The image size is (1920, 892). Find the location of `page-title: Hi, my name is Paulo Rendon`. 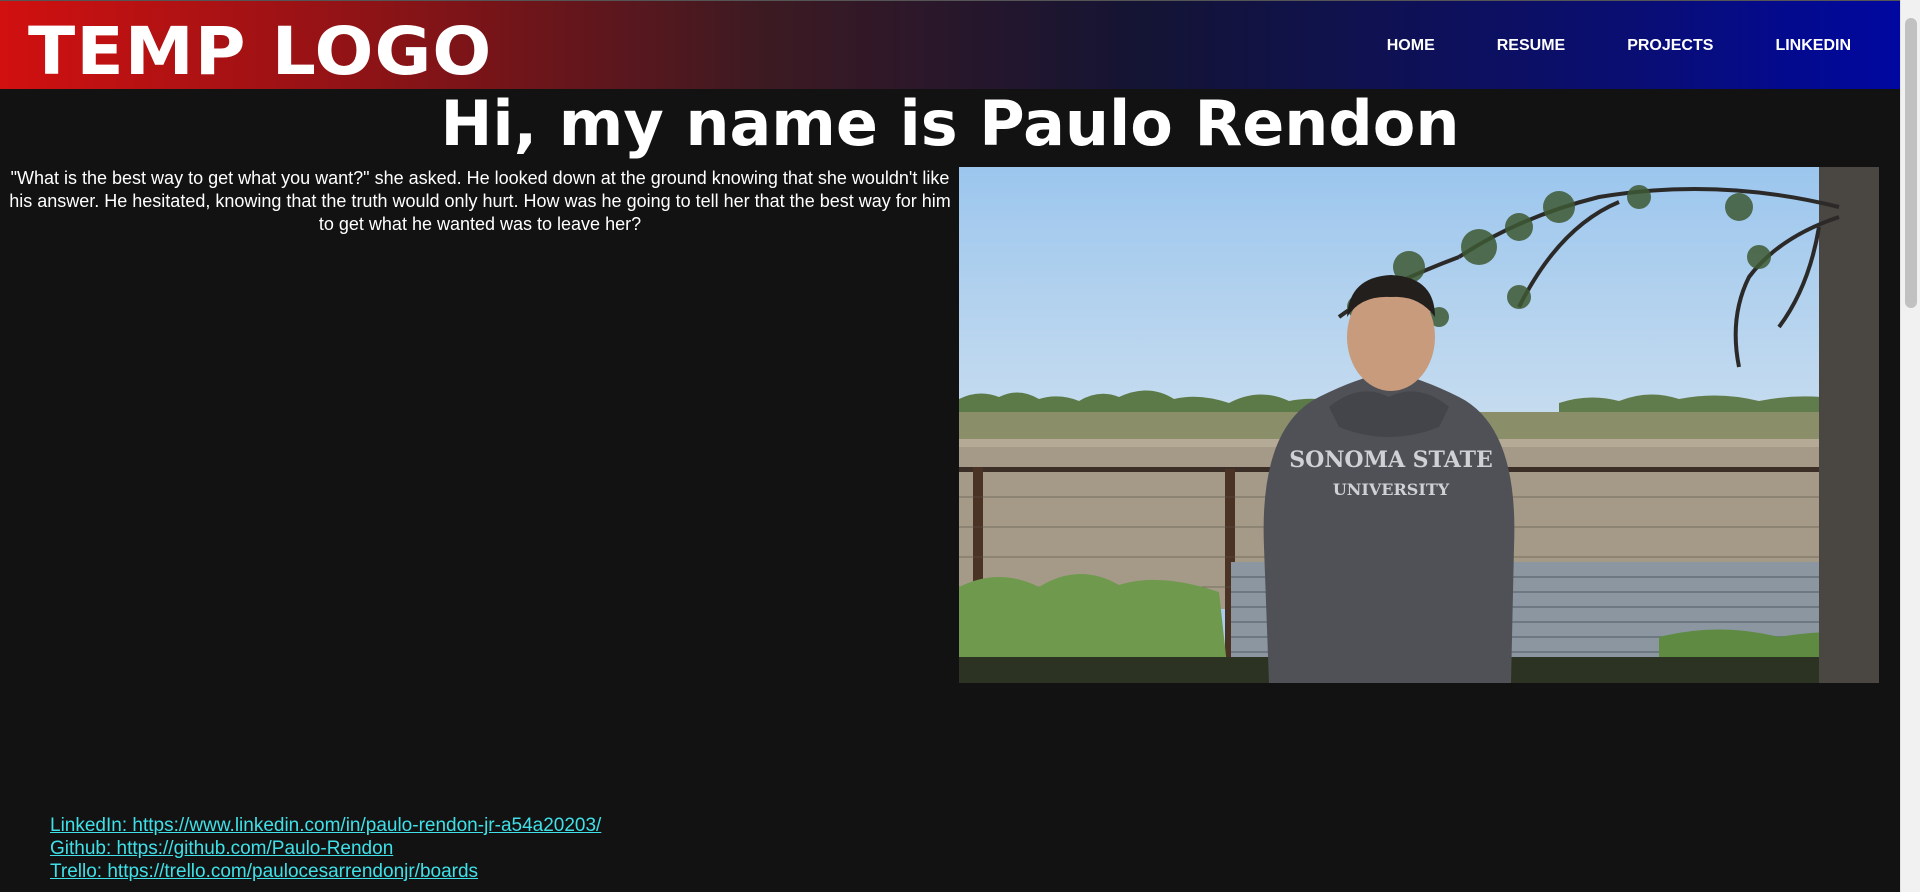

page-title: Hi, my name is Paulo Rendon is located at coordinates (950, 123).